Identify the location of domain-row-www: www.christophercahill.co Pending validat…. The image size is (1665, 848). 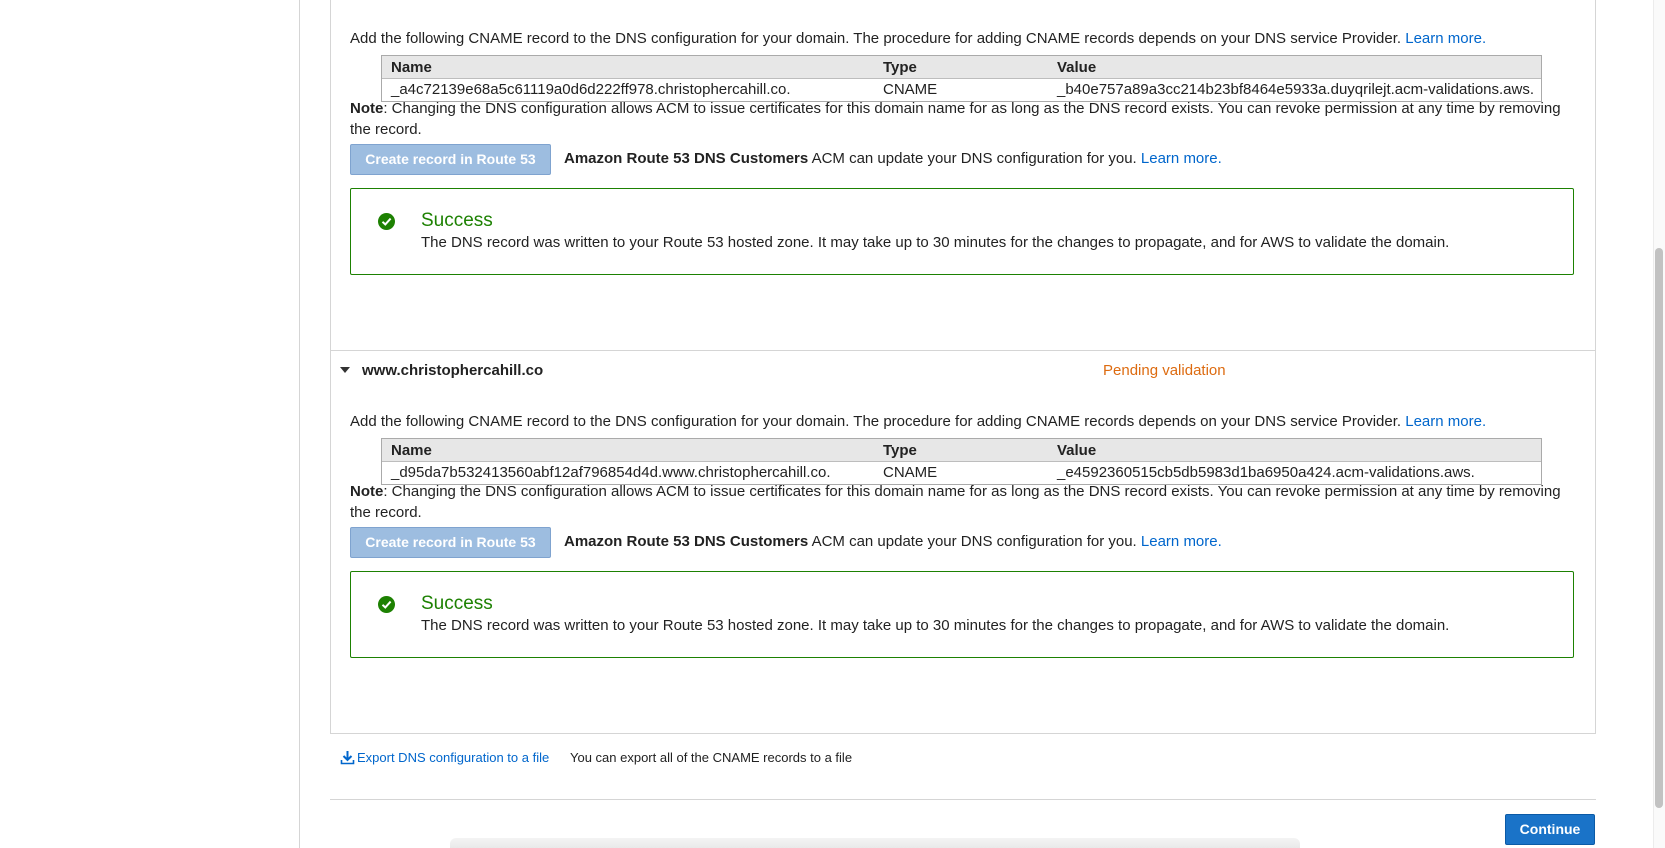
(963, 371).